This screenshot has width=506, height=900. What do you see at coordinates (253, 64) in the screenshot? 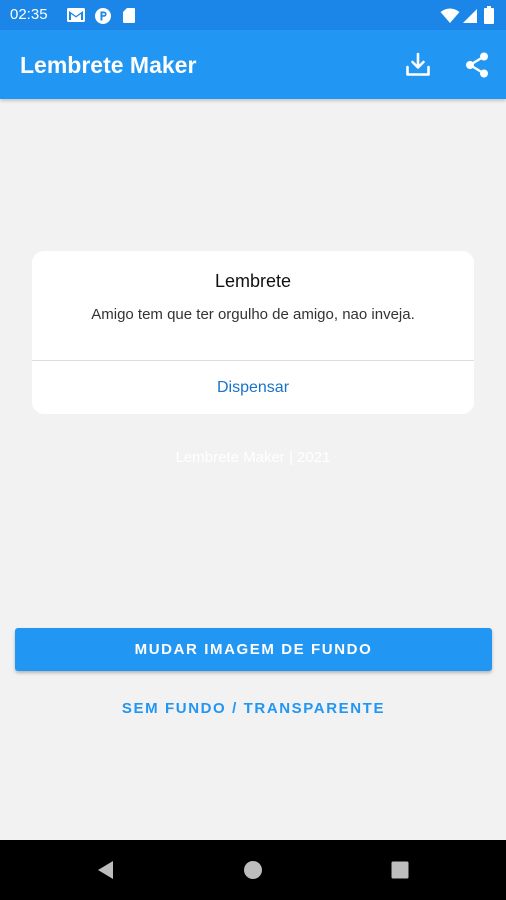
I see `app-bar: Lembrete Maker` at bounding box center [253, 64].